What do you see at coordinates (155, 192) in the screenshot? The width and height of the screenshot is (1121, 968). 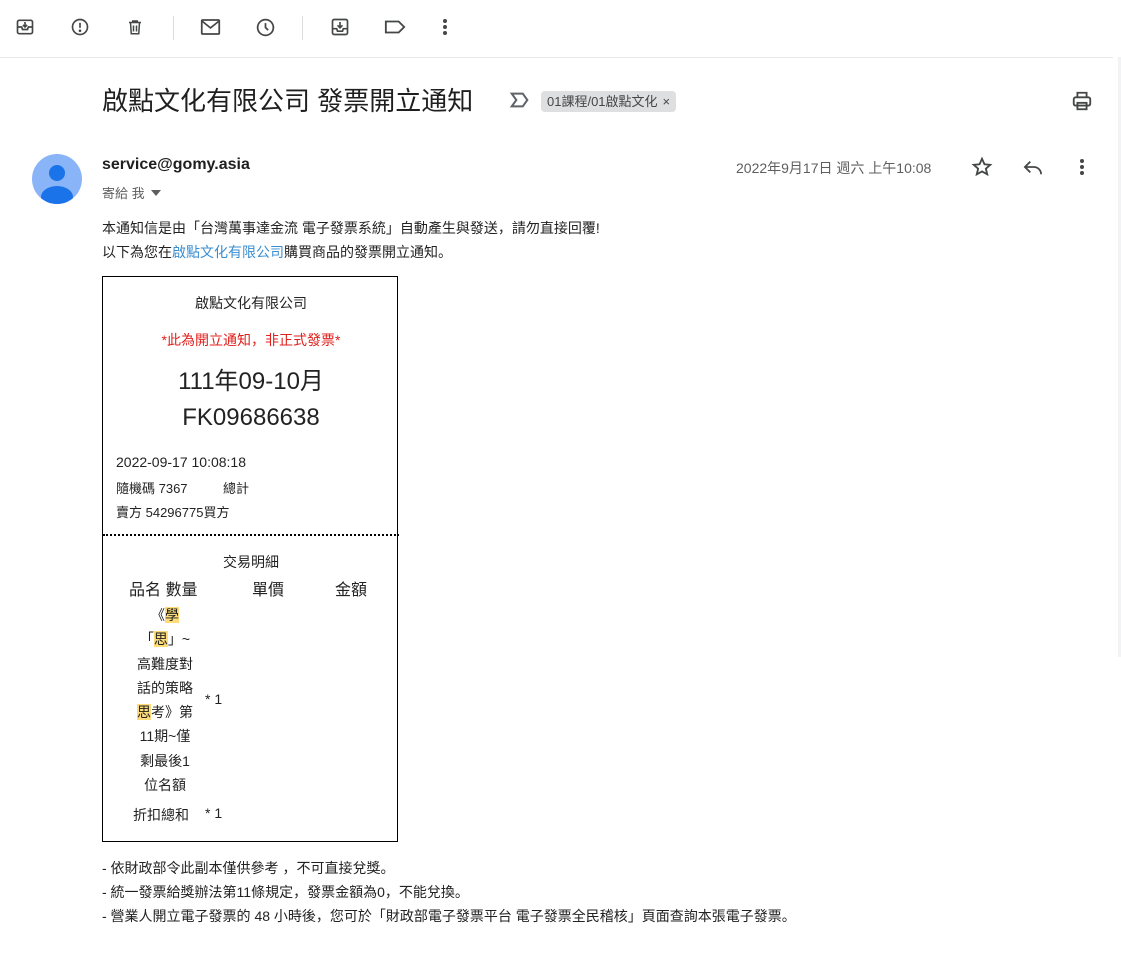 I see `chevron-down-icon` at bounding box center [155, 192].